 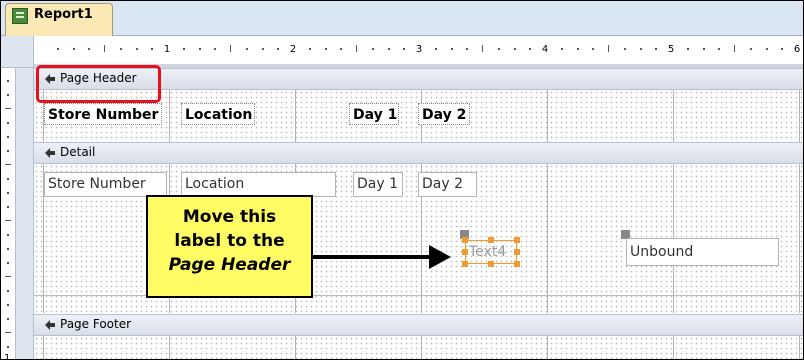 What do you see at coordinates (374, 114) in the screenshot?
I see `header-label-day1: Day 1` at bounding box center [374, 114].